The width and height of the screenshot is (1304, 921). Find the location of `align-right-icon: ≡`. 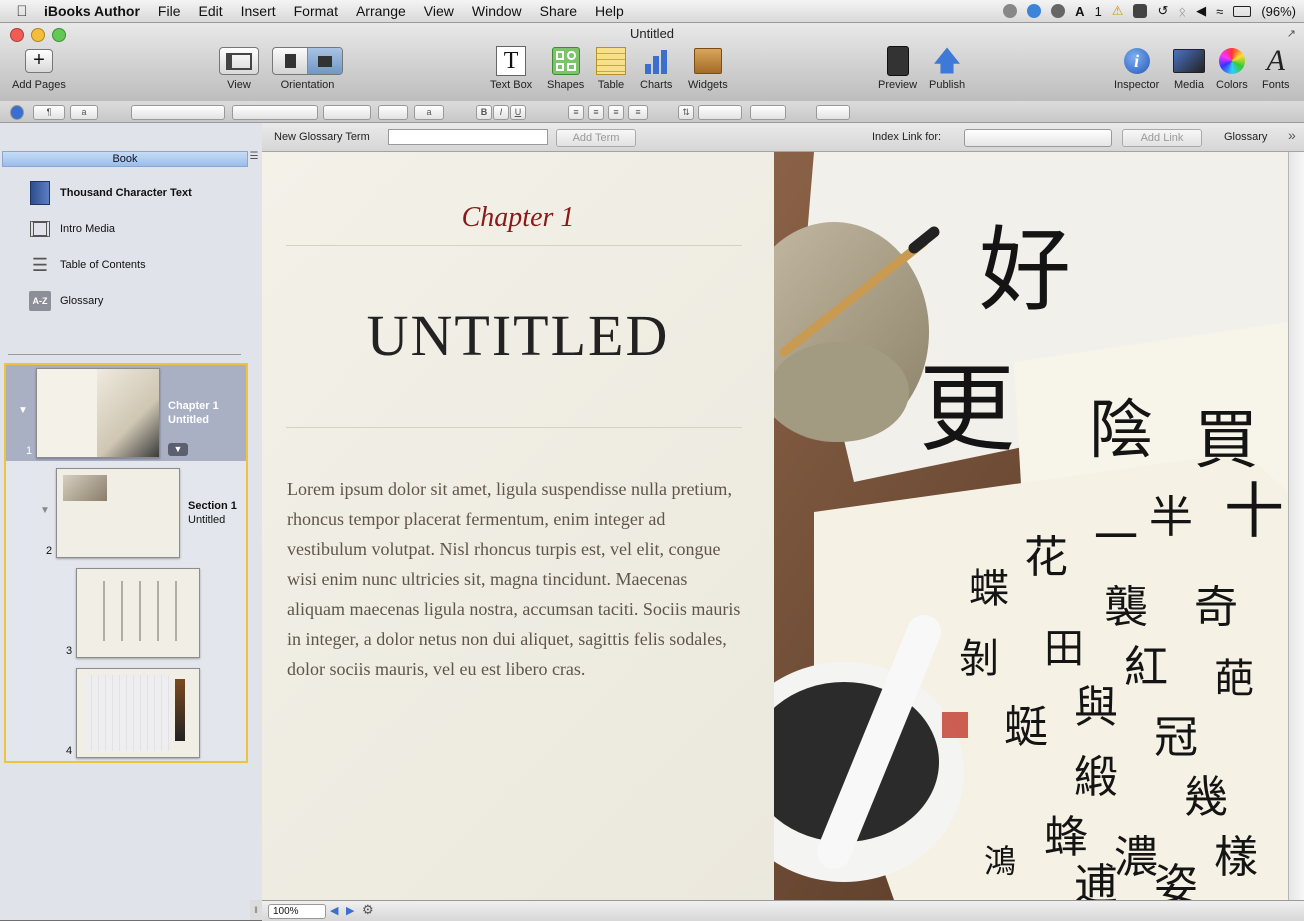

align-right-icon: ≡ is located at coordinates (616, 112).